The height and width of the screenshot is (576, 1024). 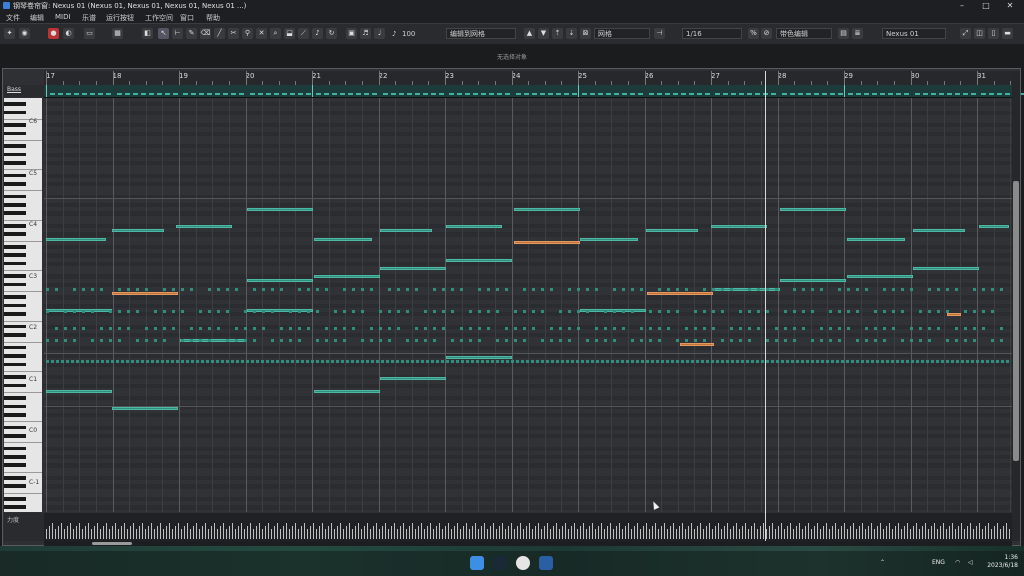 I want to click on quantize-icon: ⊣, so click(x=659, y=33).